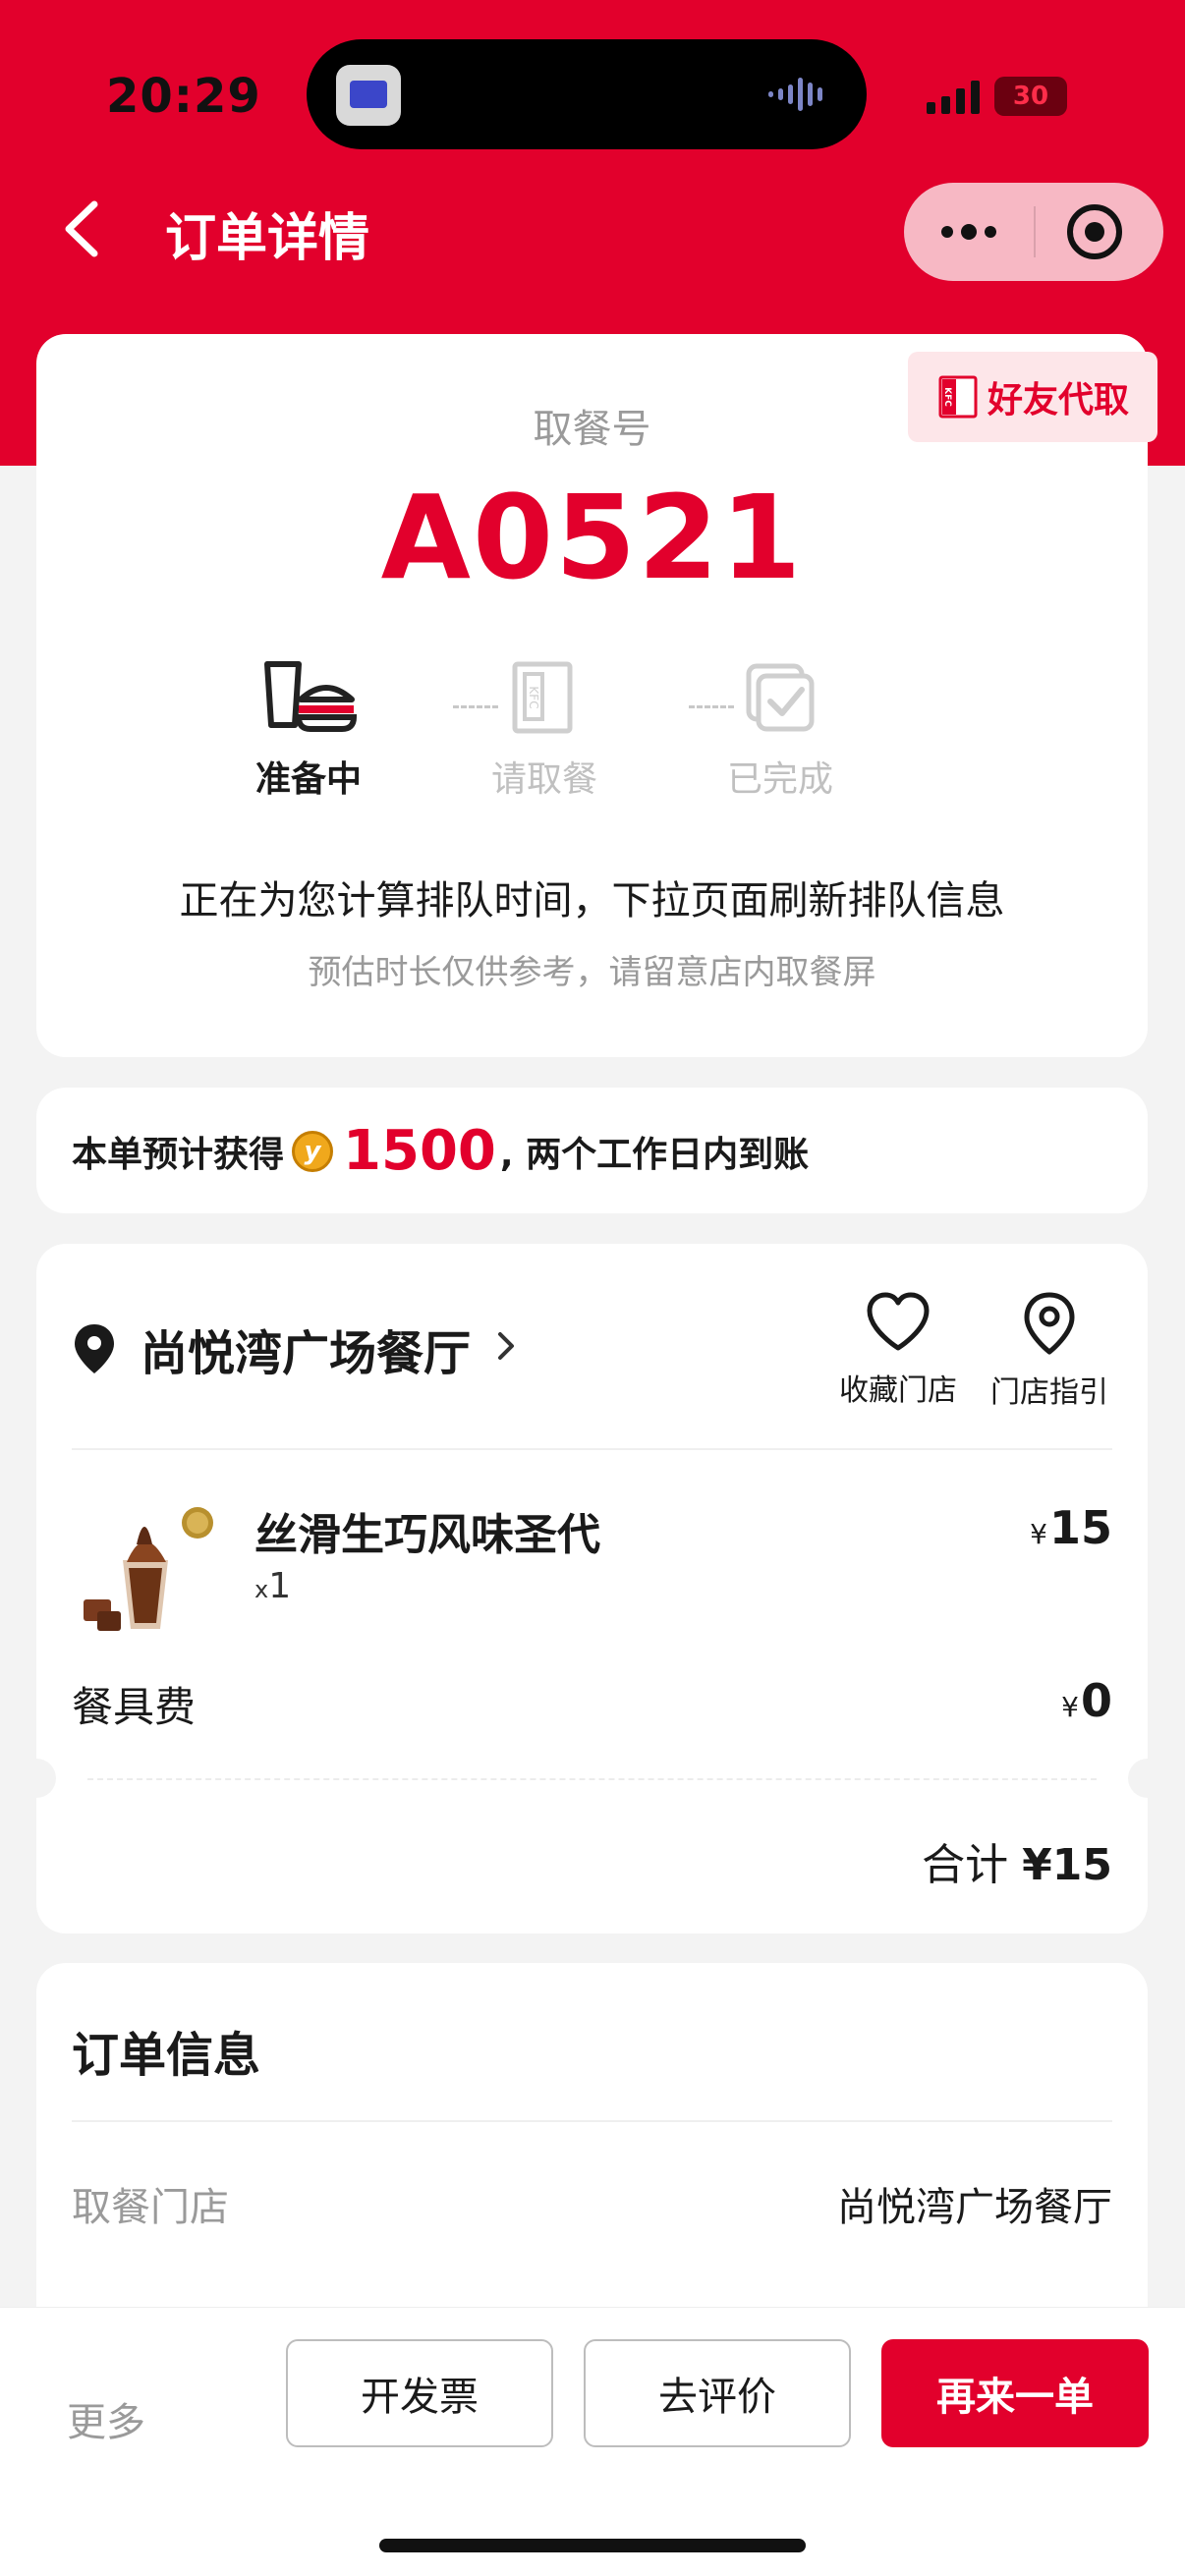 Image resolution: width=1185 pixels, height=2576 pixels. Describe the element at coordinates (780, 779) in the screenshot. I see `step-label-completed: 已完成` at that location.